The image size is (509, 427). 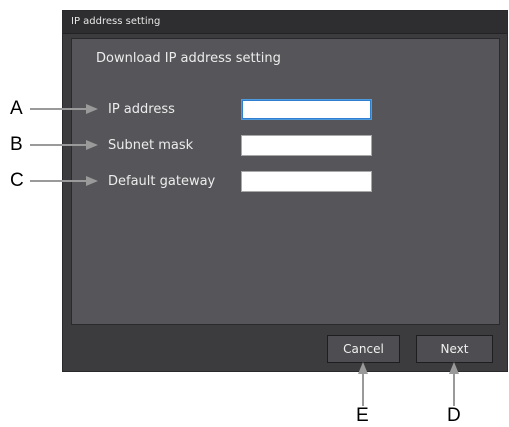 What do you see at coordinates (306, 145) in the screenshot?
I see `subnet-mask-input` at bounding box center [306, 145].